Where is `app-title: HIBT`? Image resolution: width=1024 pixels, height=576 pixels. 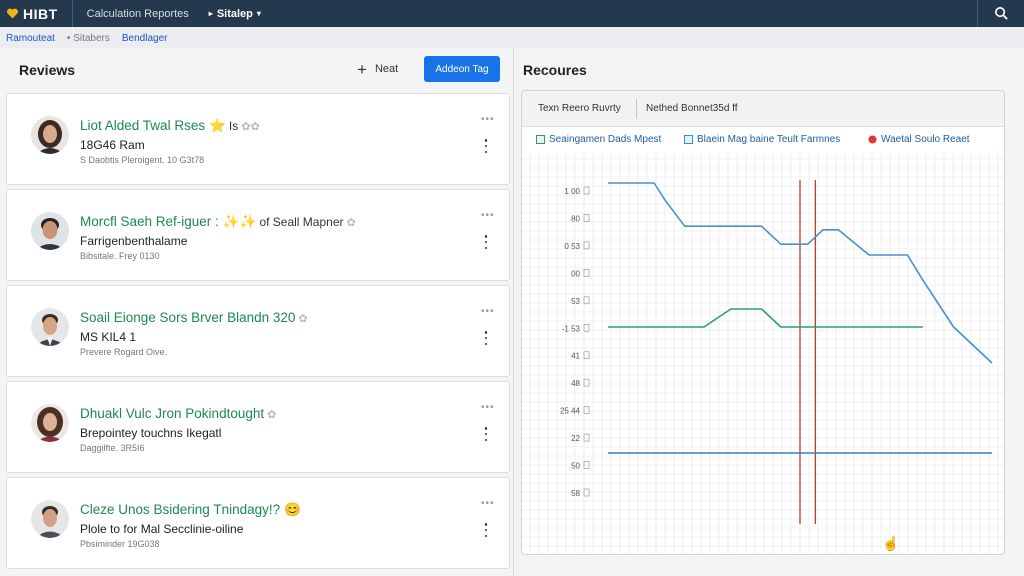
app-title: HIBT is located at coordinates (40, 13).